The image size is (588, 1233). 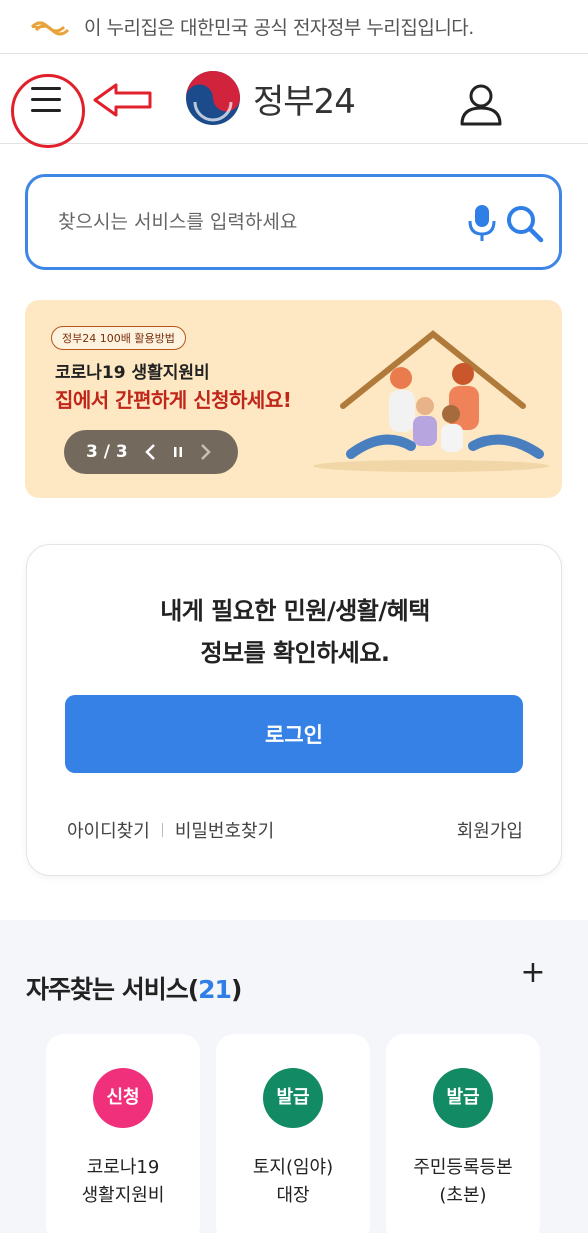 I want to click on chevron-left-icon, so click(x=150, y=452).